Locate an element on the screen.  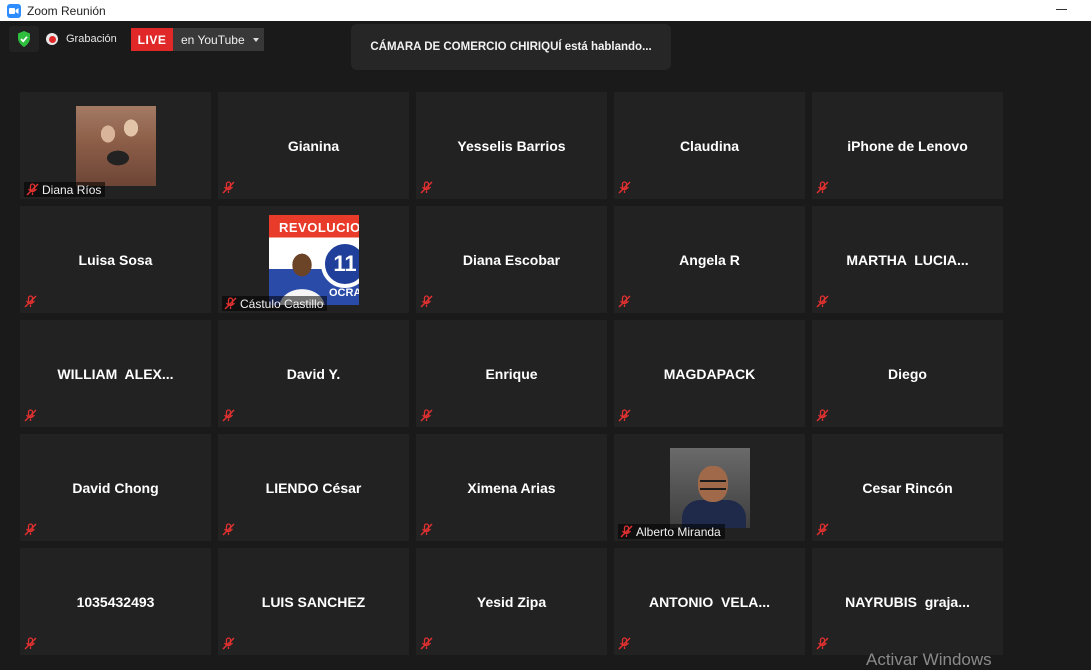
participant-name: Yesid Zipa is located at coordinates (511, 601).